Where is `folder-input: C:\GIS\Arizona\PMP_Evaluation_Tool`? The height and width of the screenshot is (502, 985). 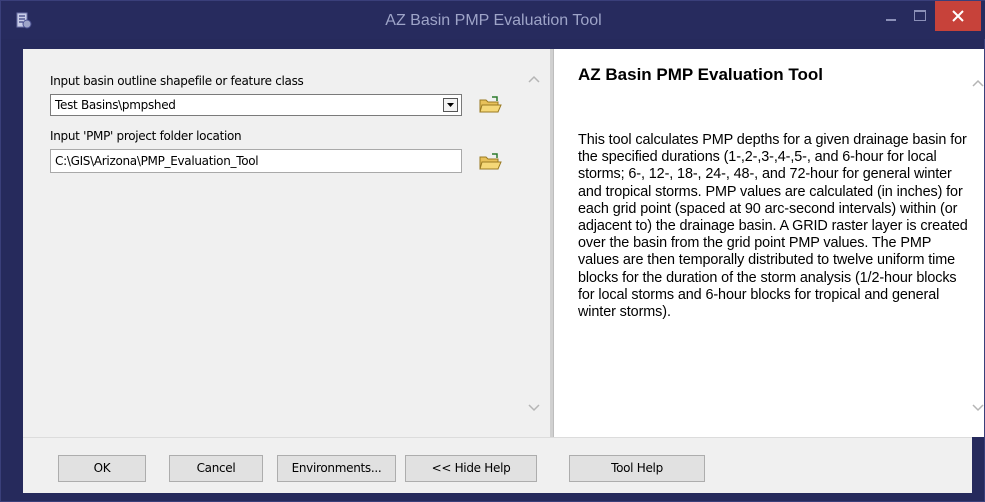 folder-input: C:\GIS\Arizona\PMP_Evaluation_Tool is located at coordinates (256, 161).